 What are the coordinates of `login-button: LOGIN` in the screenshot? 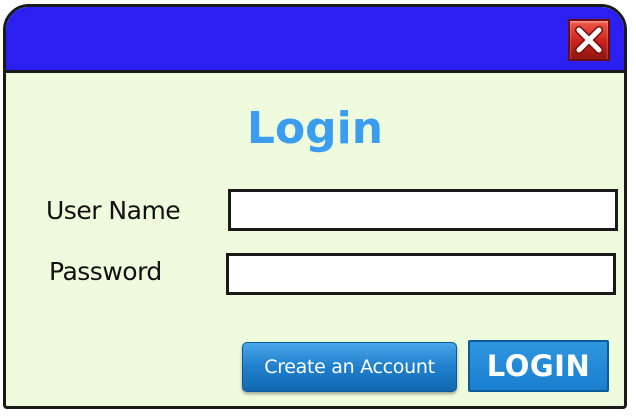 It's located at (538, 366).